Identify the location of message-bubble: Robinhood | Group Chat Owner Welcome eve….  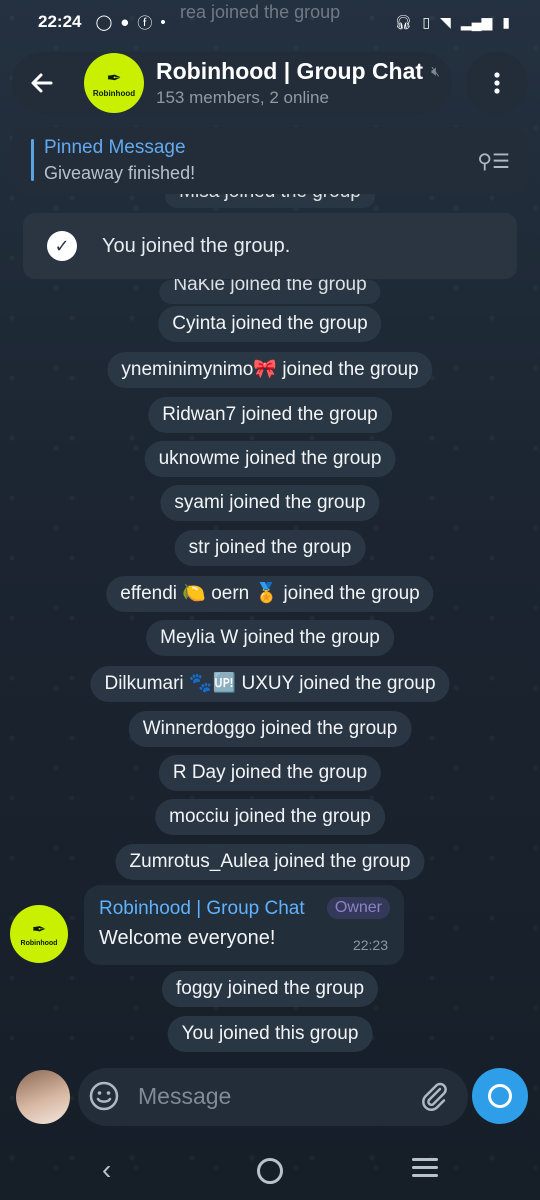
(244, 925).